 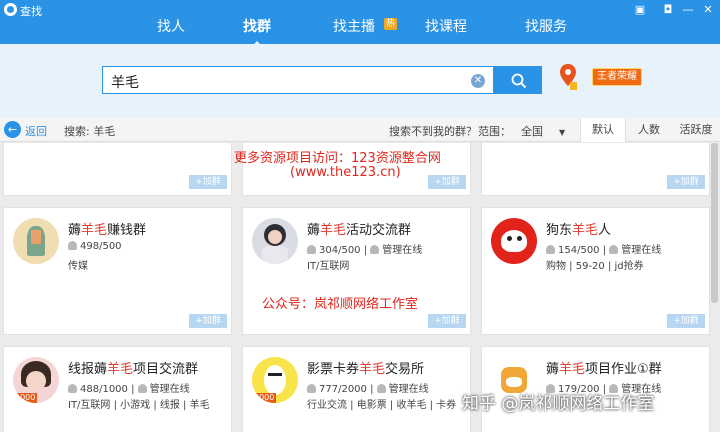 What do you see at coordinates (257, 30) in the screenshot?
I see `tab-find-groups: 找群` at bounding box center [257, 30].